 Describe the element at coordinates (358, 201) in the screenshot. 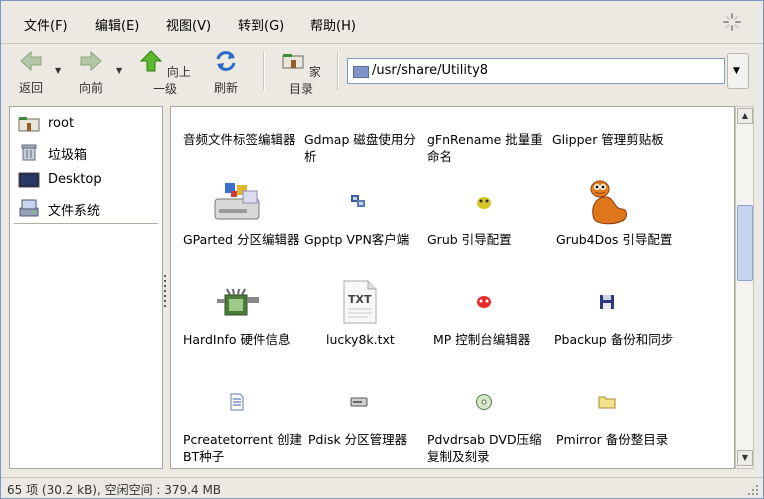

I see `vpn-icon` at that location.